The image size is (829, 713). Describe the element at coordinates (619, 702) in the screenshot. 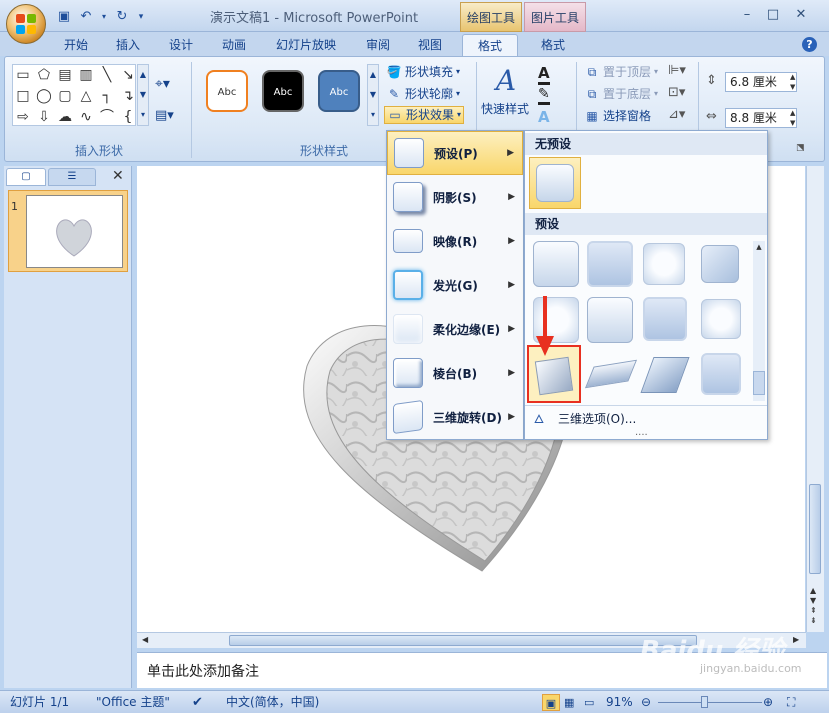

I see `zoom-level: 91%` at that location.